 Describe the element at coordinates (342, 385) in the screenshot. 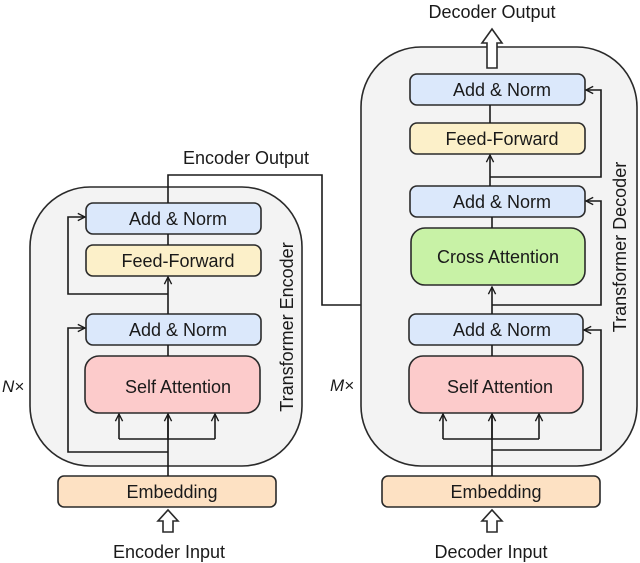

I see `decoder-repeat-label: M×` at that location.